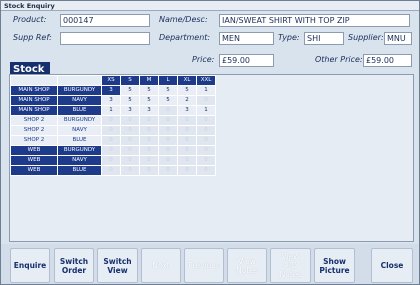 Image resolution: width=420 pixels, height=285 pixels. I want to click on qty-cell: 2, so click(187, 100).